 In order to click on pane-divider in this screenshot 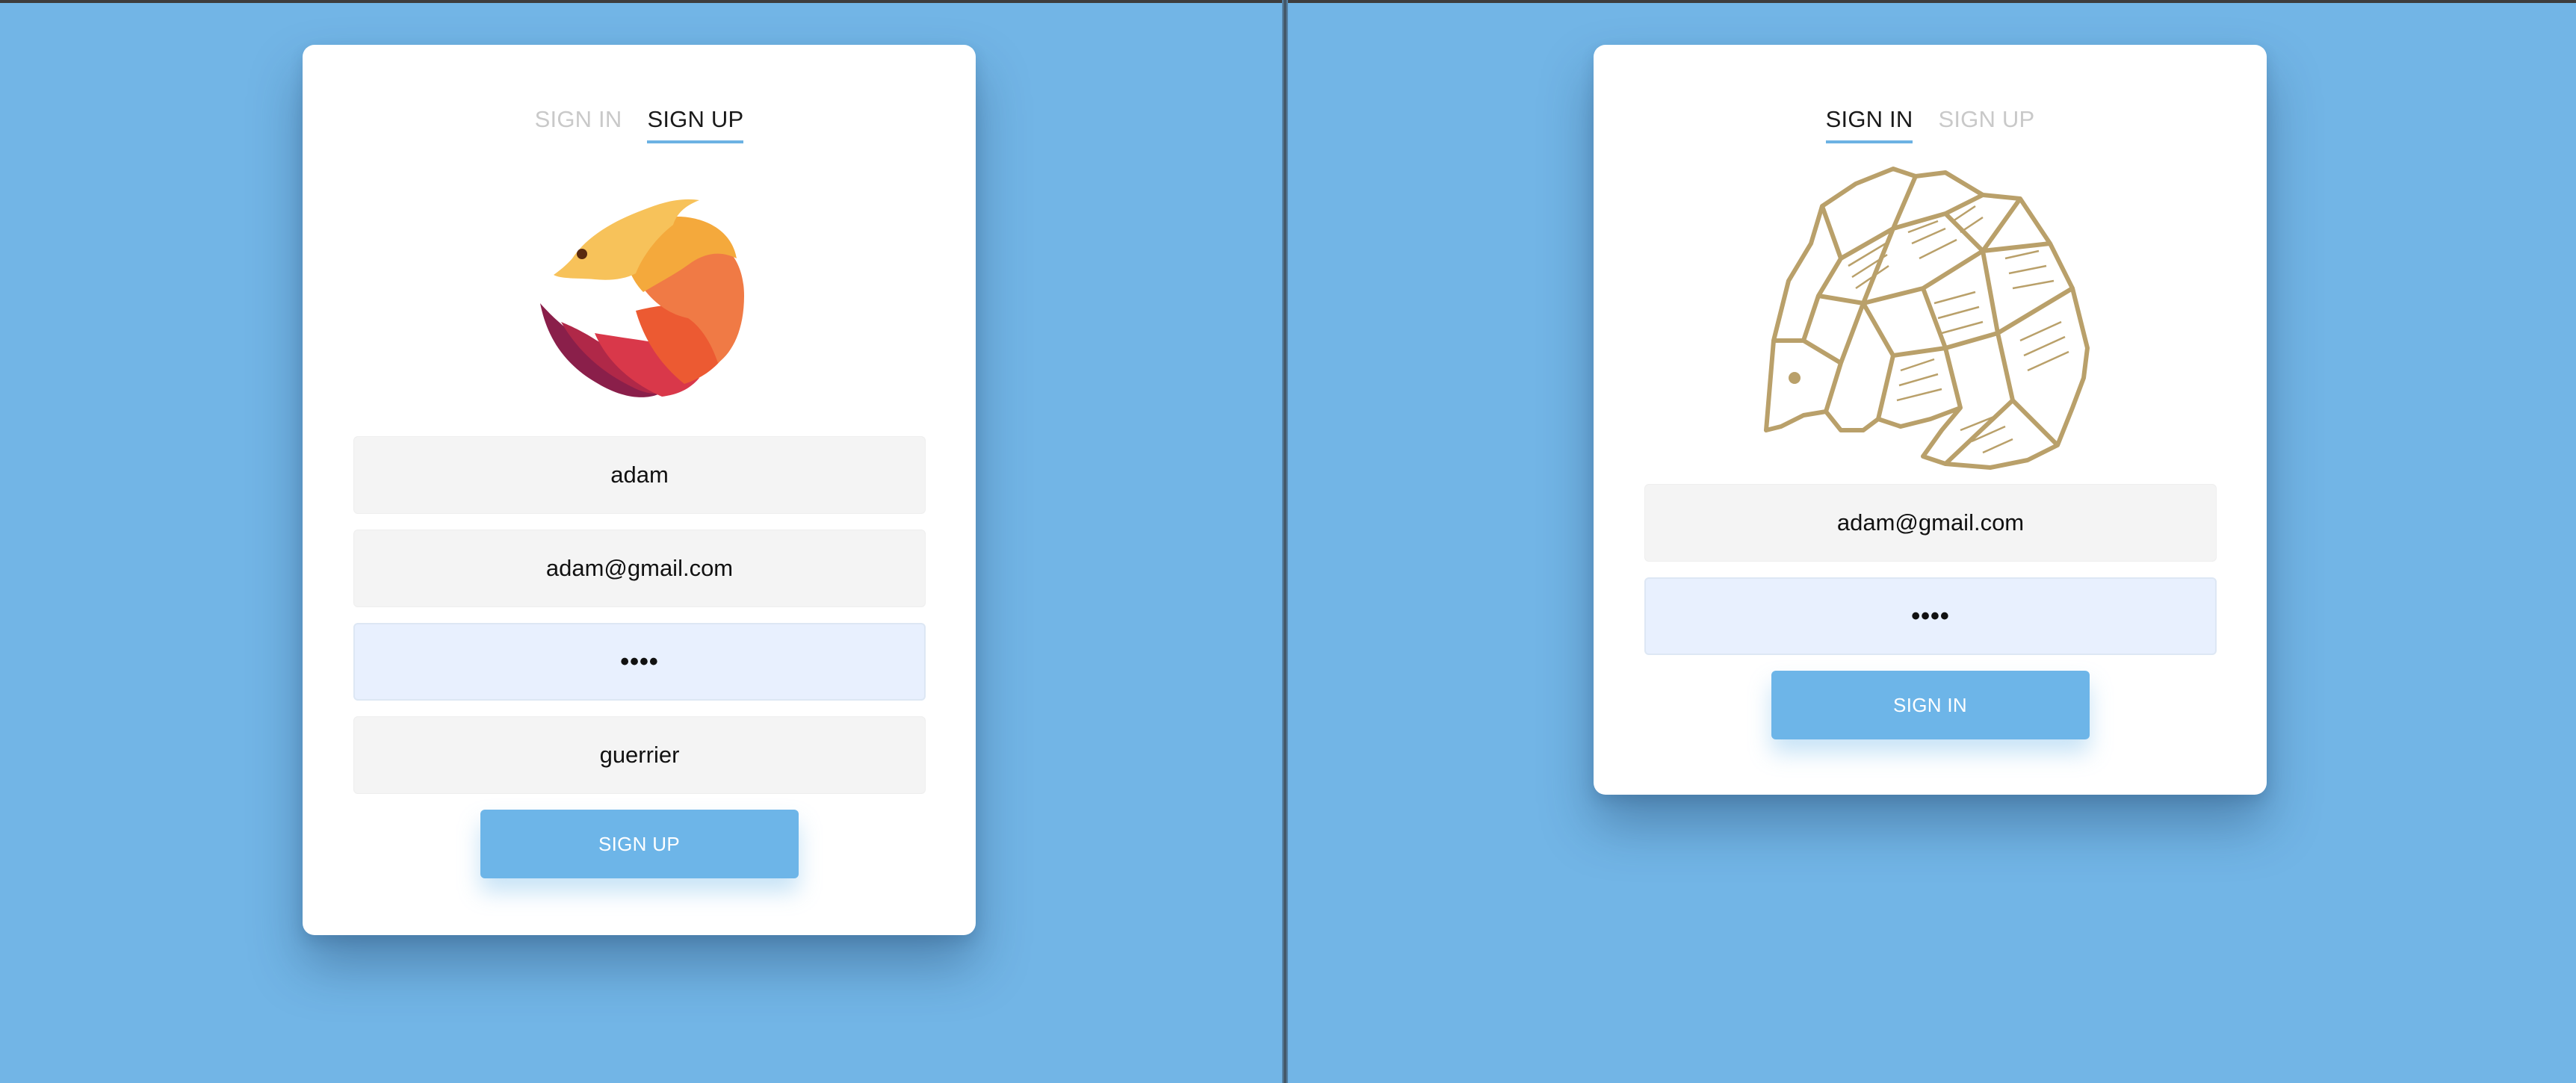, I will do `click(1285, 541)`.